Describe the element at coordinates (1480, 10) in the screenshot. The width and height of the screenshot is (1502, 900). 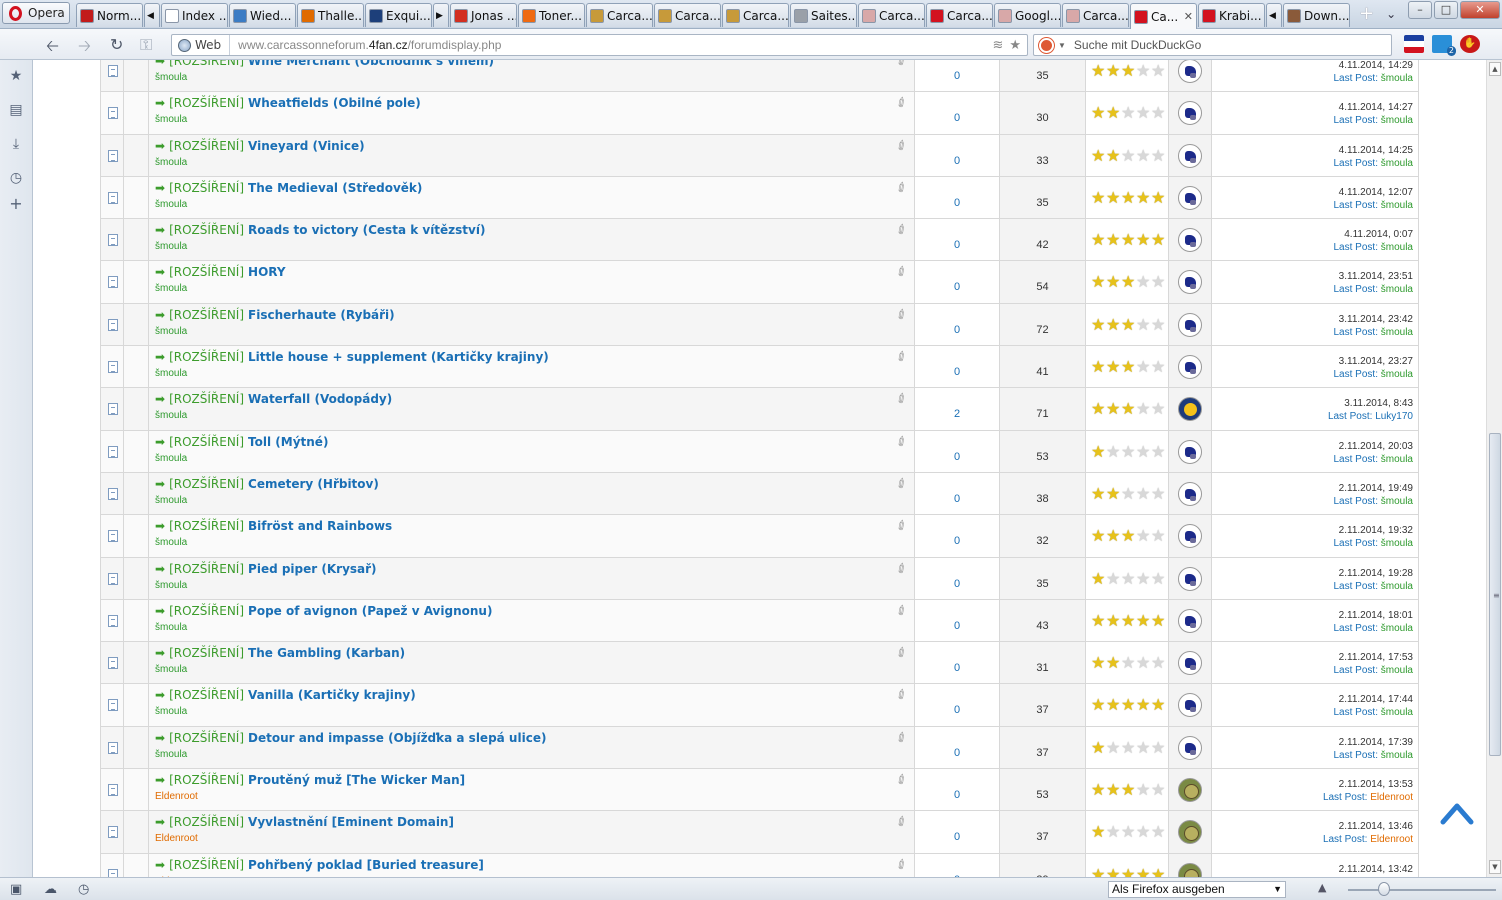
I see `close-window-icon: ✕` at that location.